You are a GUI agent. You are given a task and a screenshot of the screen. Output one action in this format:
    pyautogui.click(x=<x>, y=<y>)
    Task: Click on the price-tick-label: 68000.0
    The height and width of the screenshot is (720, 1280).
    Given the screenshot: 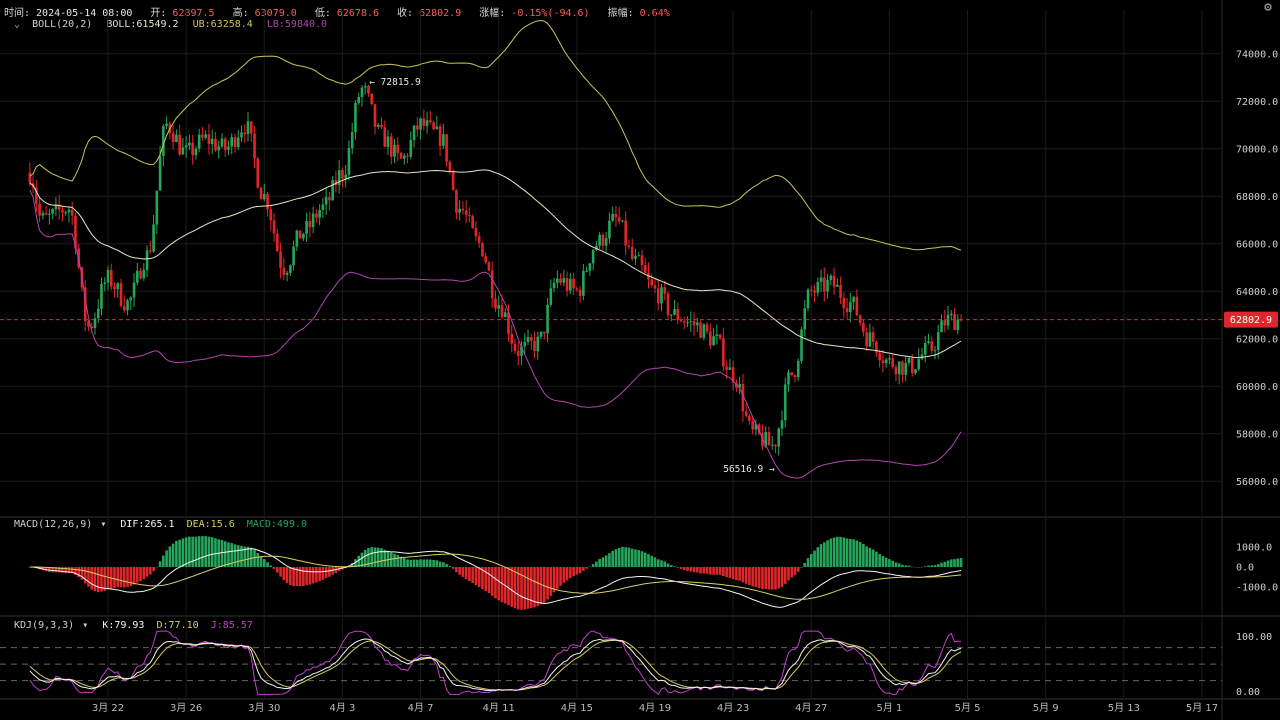 What is the action you would take?
    pyautogui.click(x=1257, y=197)
    